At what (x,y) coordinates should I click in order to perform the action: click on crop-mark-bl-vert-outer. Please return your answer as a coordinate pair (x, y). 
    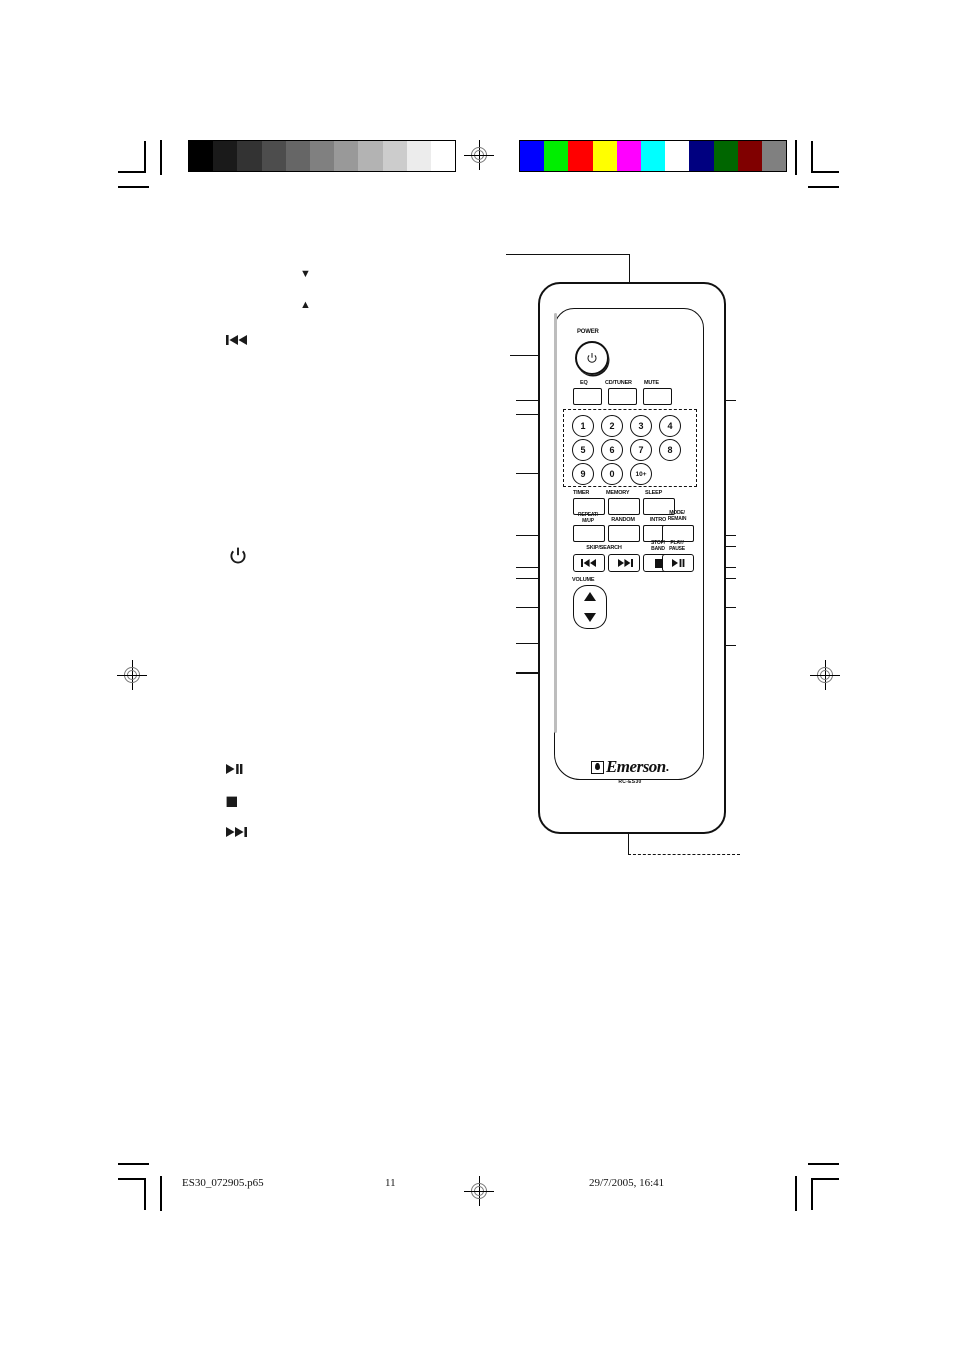
    Looking at the image, I should click on (145, 1194).